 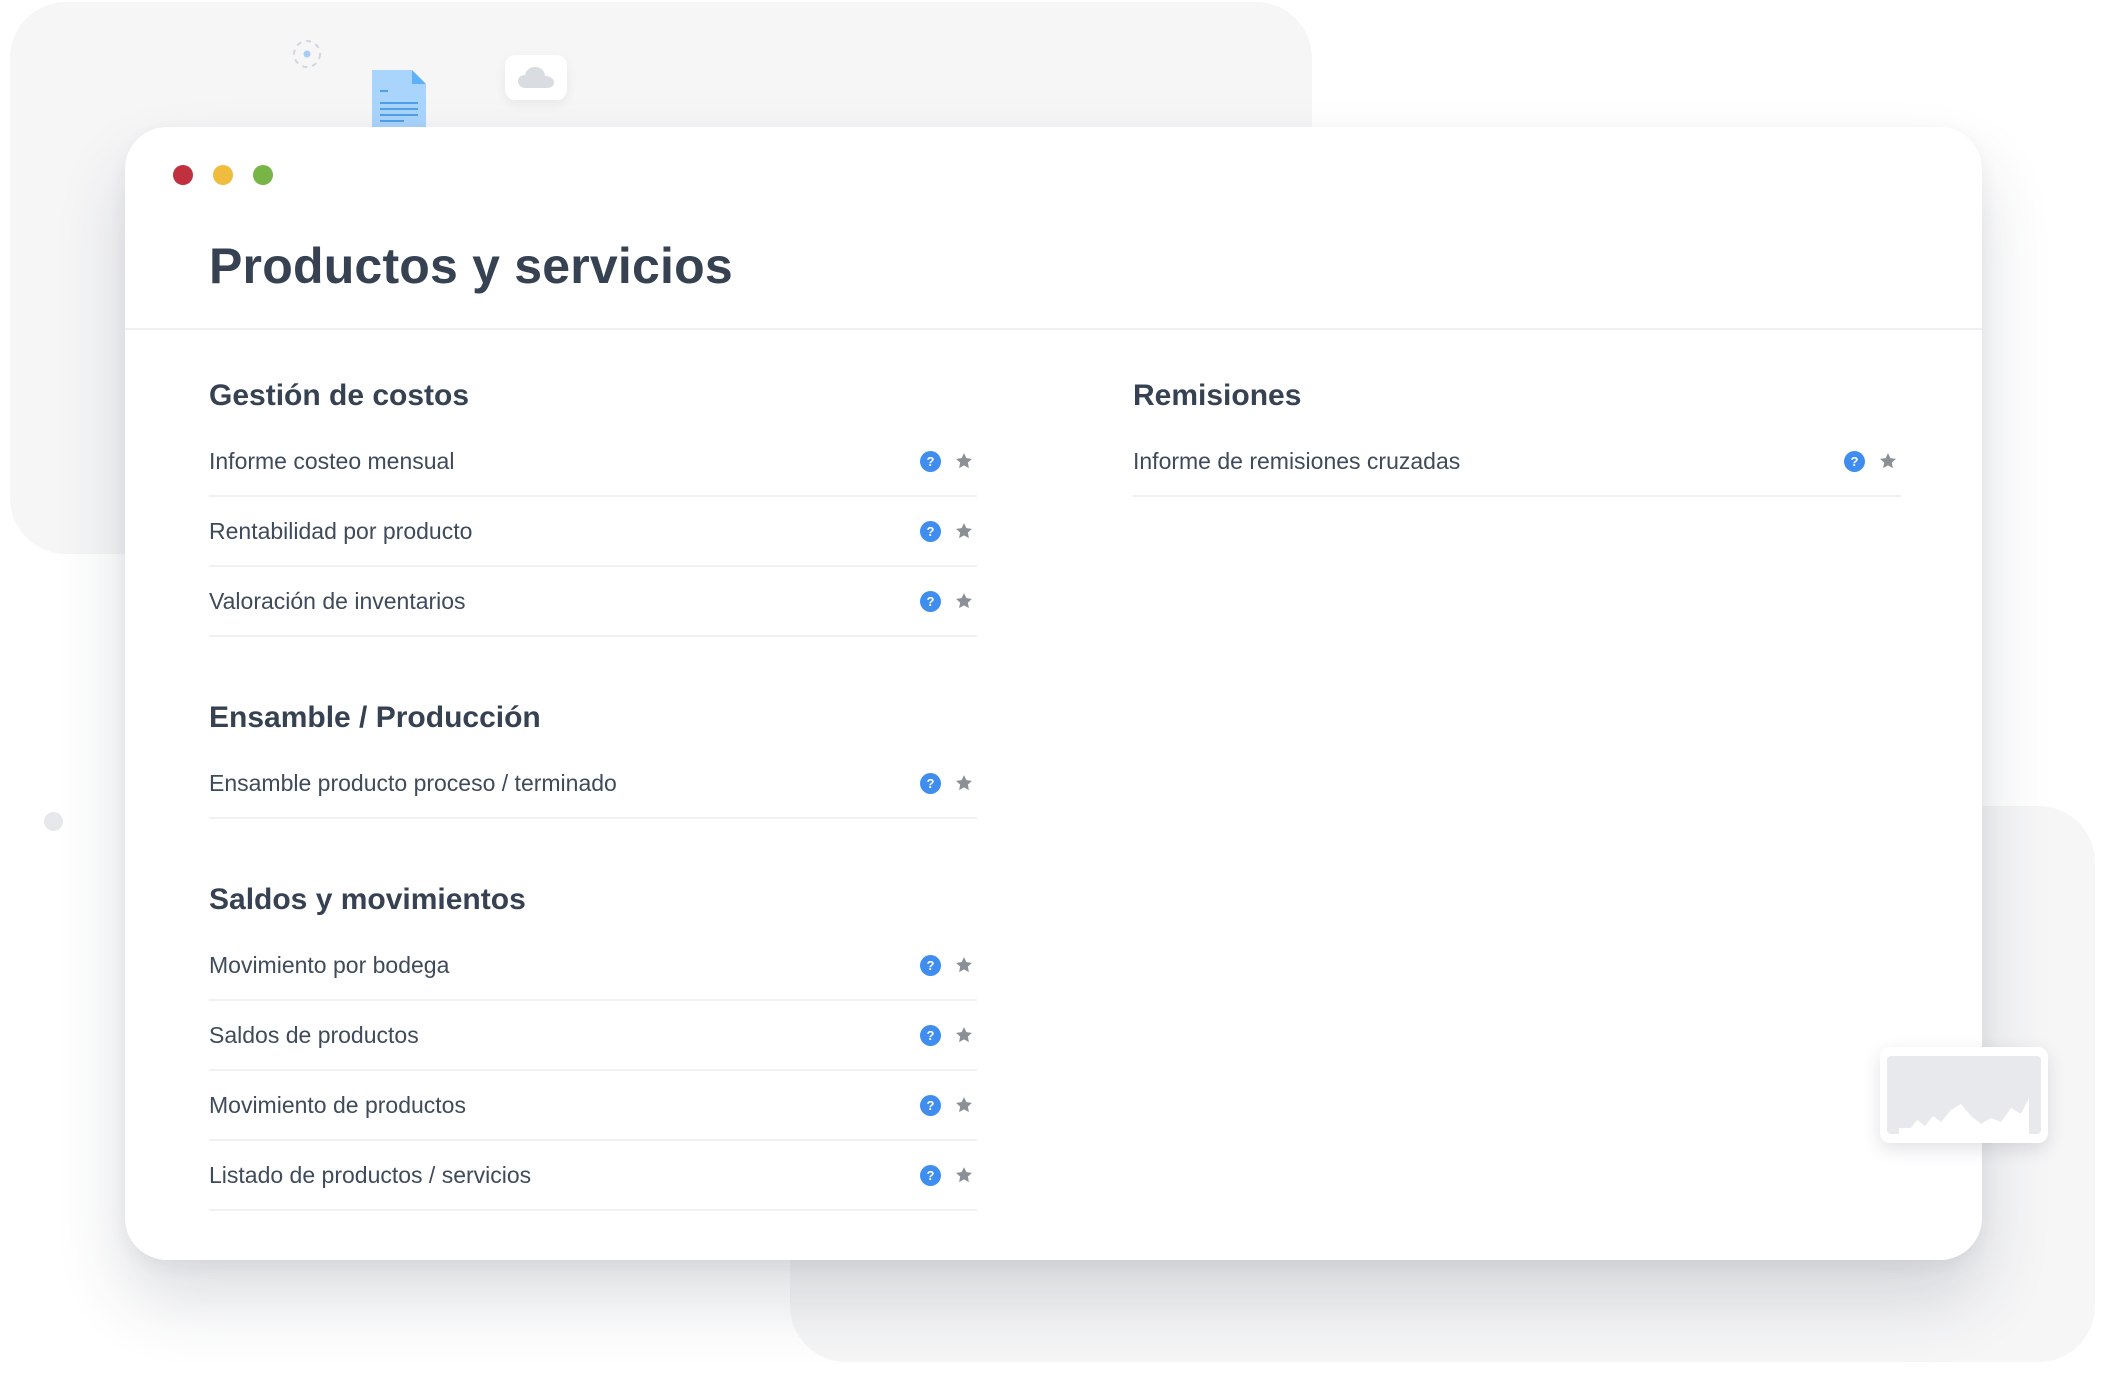 I want to click on title-divider, so click(x=1053, y=329).